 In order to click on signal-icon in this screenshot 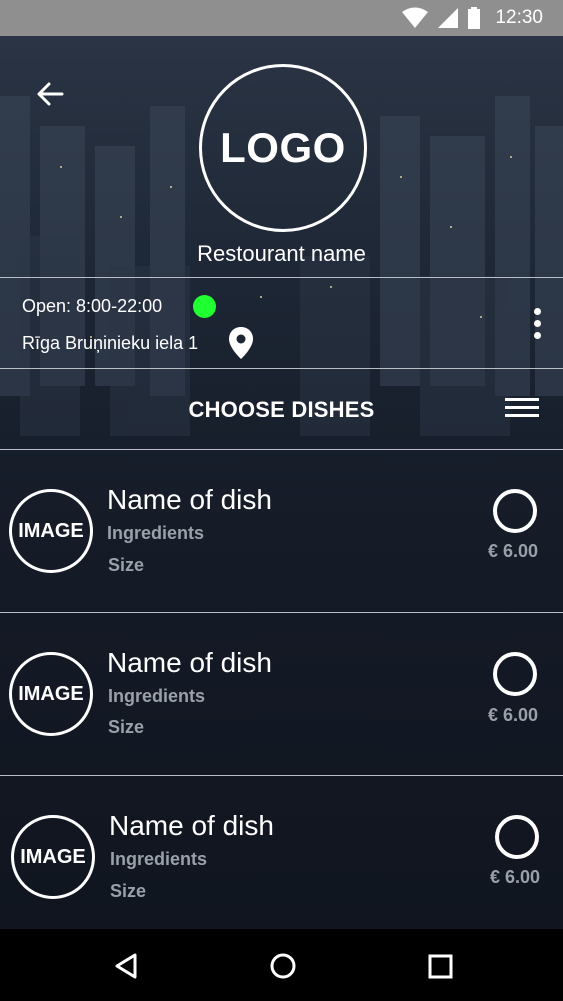, I will do `click(448, 18)`.